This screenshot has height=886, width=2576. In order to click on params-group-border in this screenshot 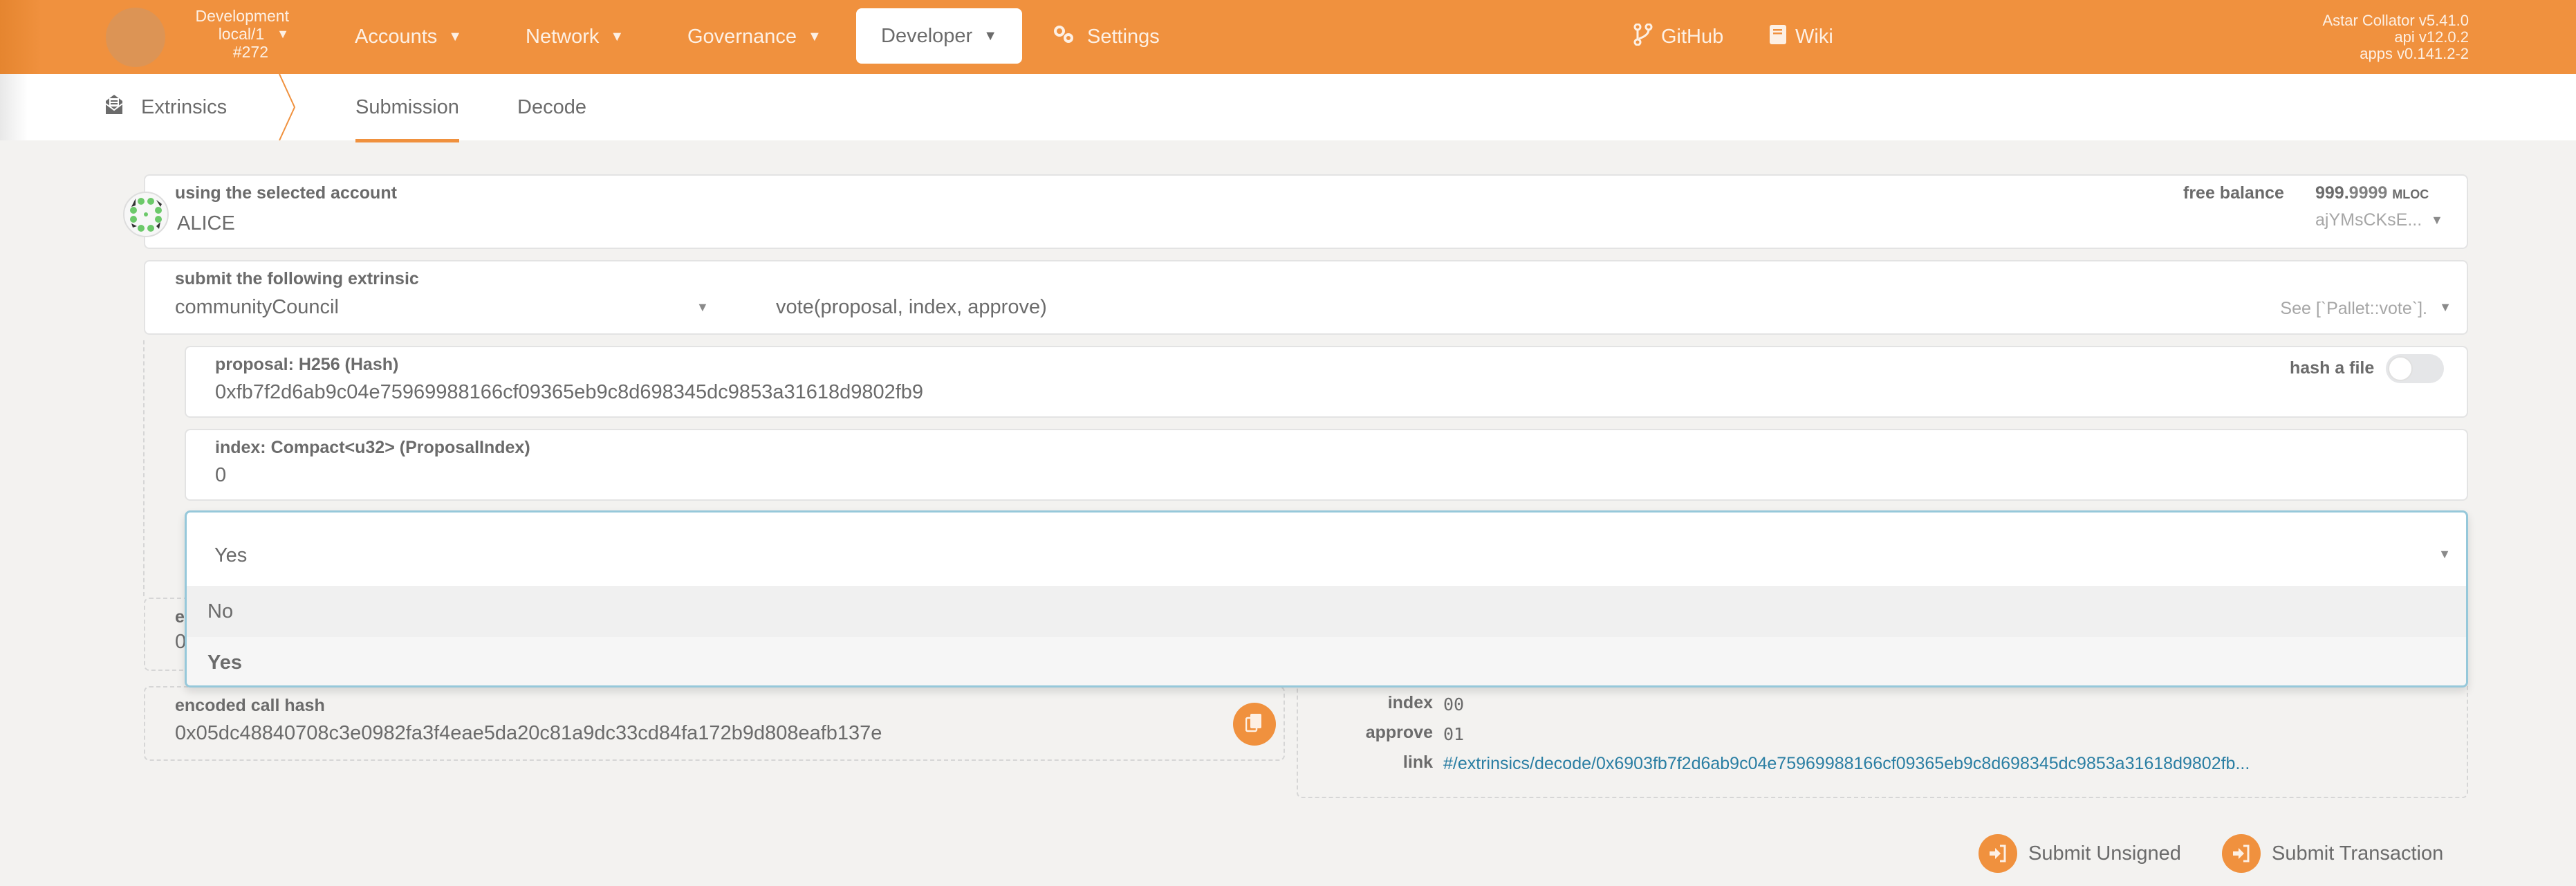, I will do `click(164, 468)`.